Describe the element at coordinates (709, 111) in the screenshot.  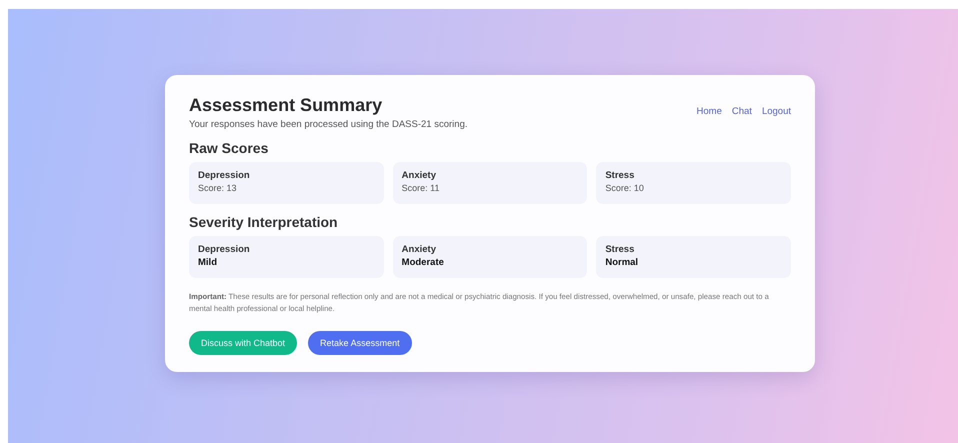
I see `nav-link: Home` at that location.